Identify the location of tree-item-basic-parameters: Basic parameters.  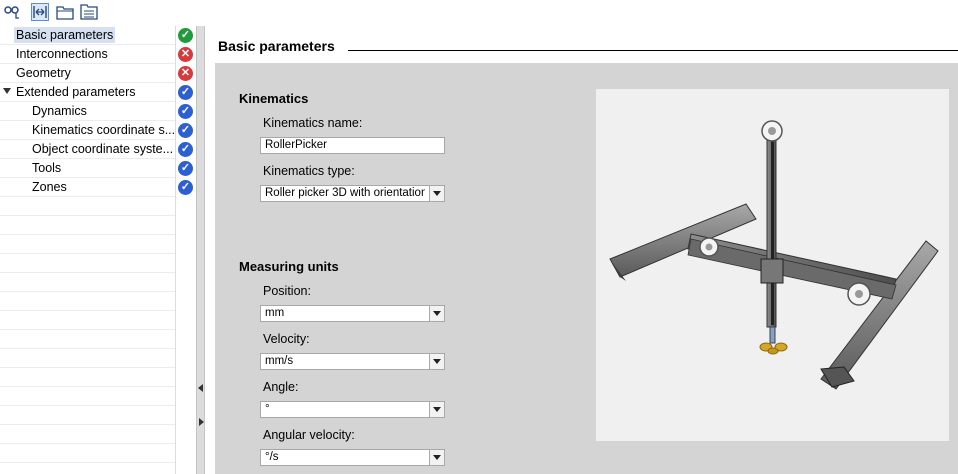
(88, 35).